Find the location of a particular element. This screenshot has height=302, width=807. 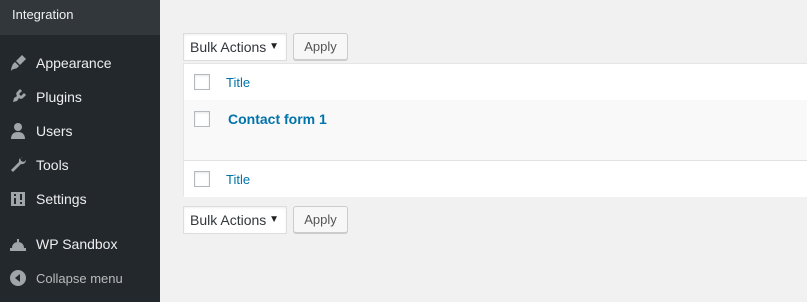

paintbrush-icon is located at coordinates (18, 63).